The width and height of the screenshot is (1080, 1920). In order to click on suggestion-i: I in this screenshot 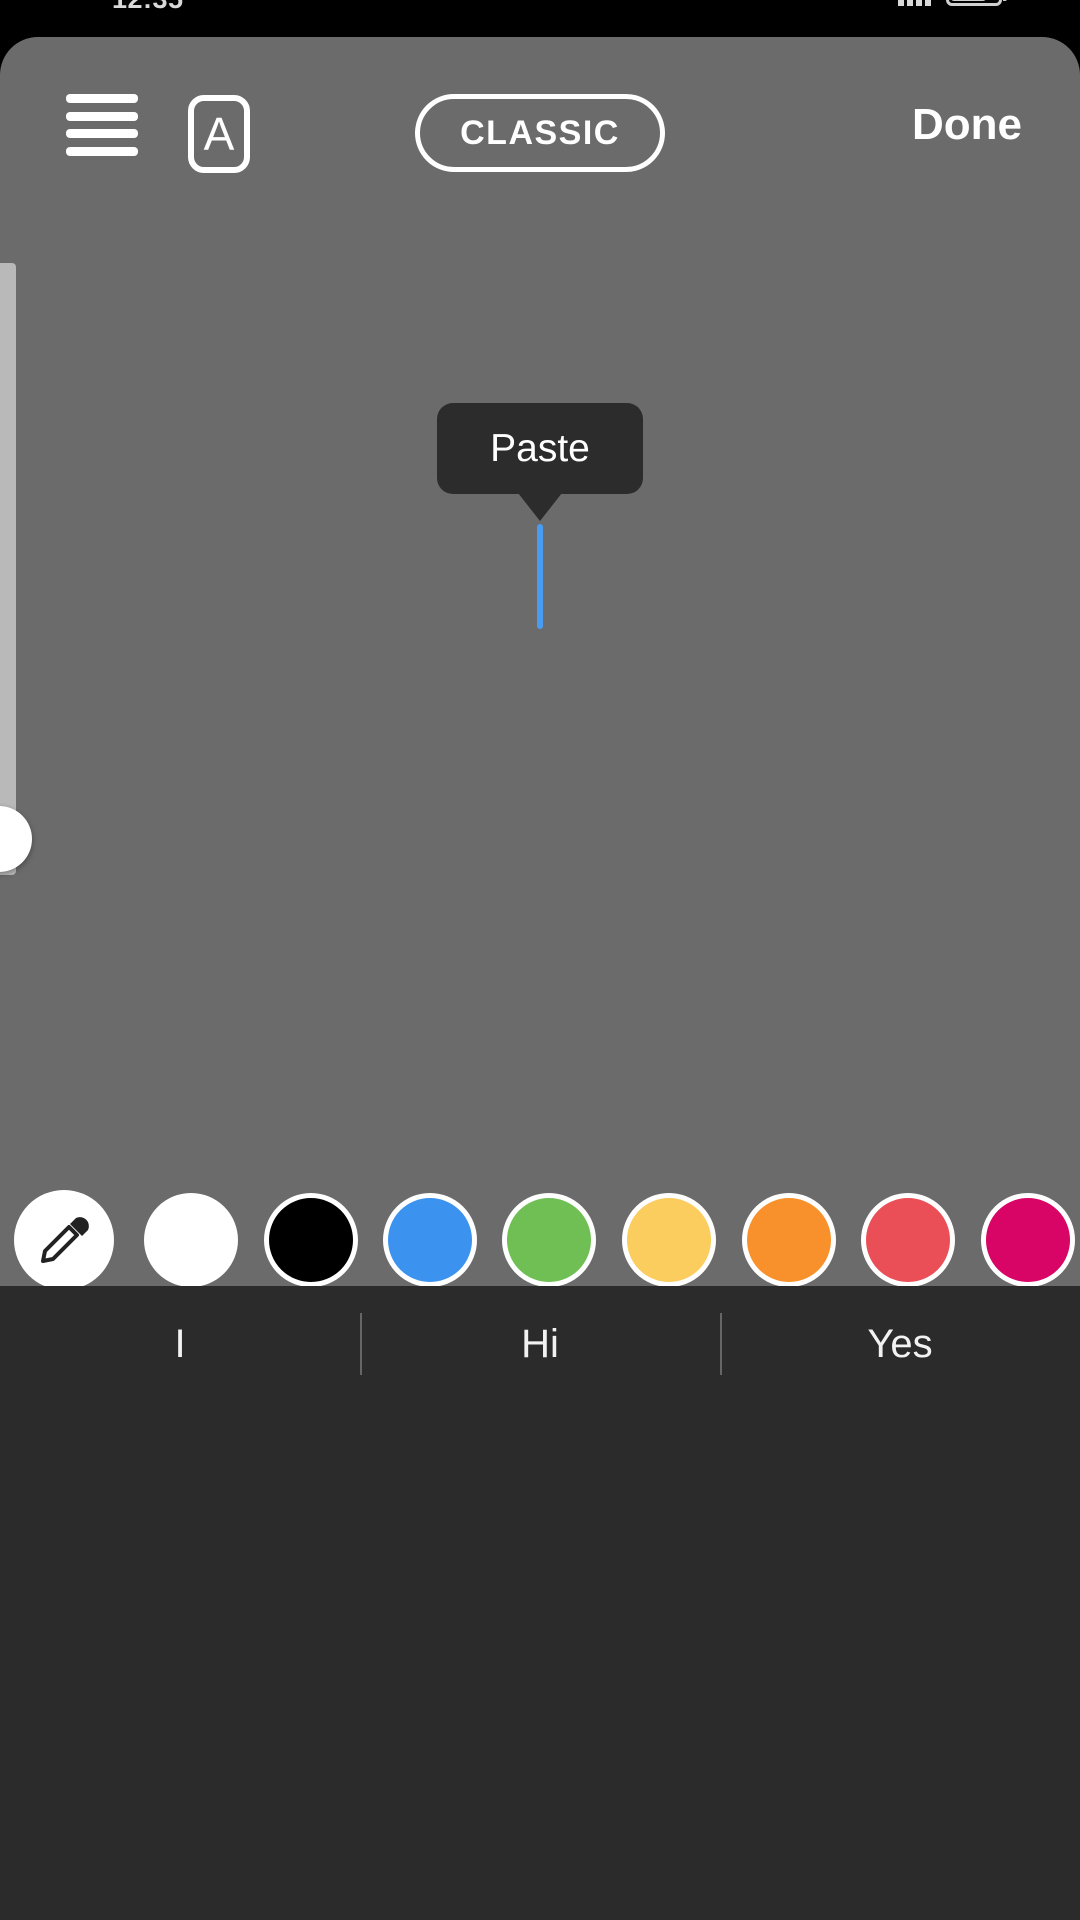, I will do `click(180, 1344)`.